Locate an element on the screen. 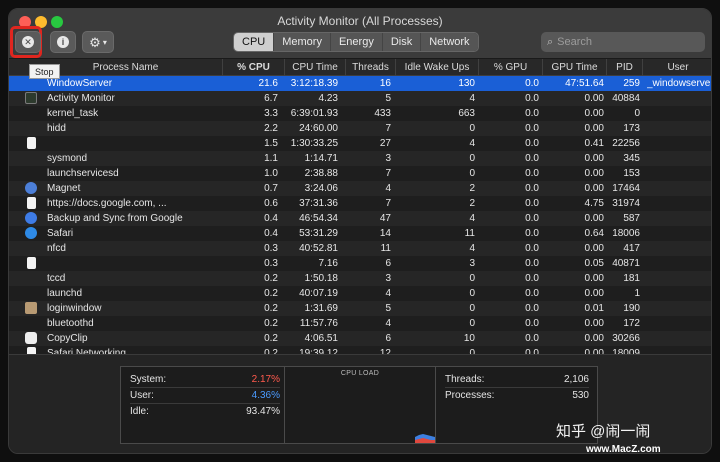 This screenshot has width=720, height=462. info-icon: i is located at coordinates (63, 42).